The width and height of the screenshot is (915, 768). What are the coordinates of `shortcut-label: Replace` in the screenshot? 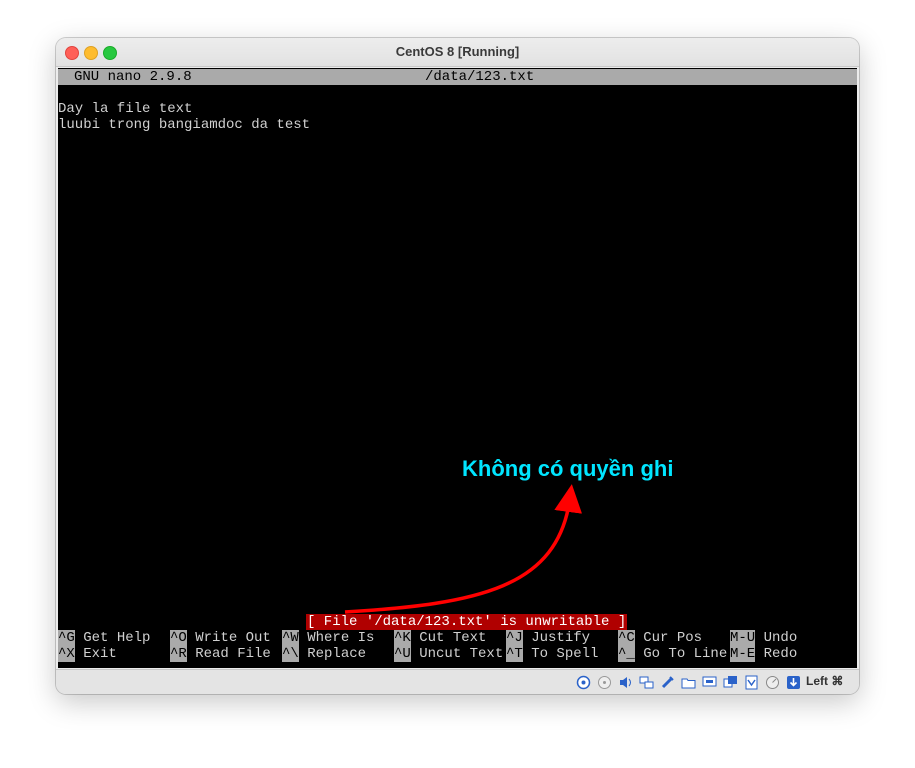 It's located at (337, 654).